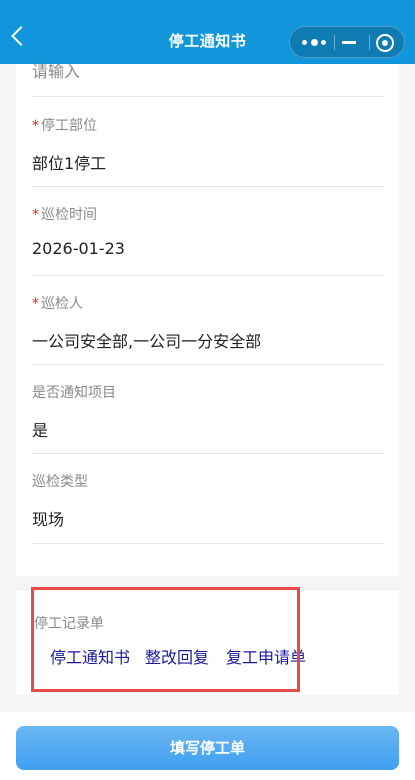 Image resolution: width=415 pixels, height=780 pixels. I want to click on field-value: 现场, so click(48, 518).